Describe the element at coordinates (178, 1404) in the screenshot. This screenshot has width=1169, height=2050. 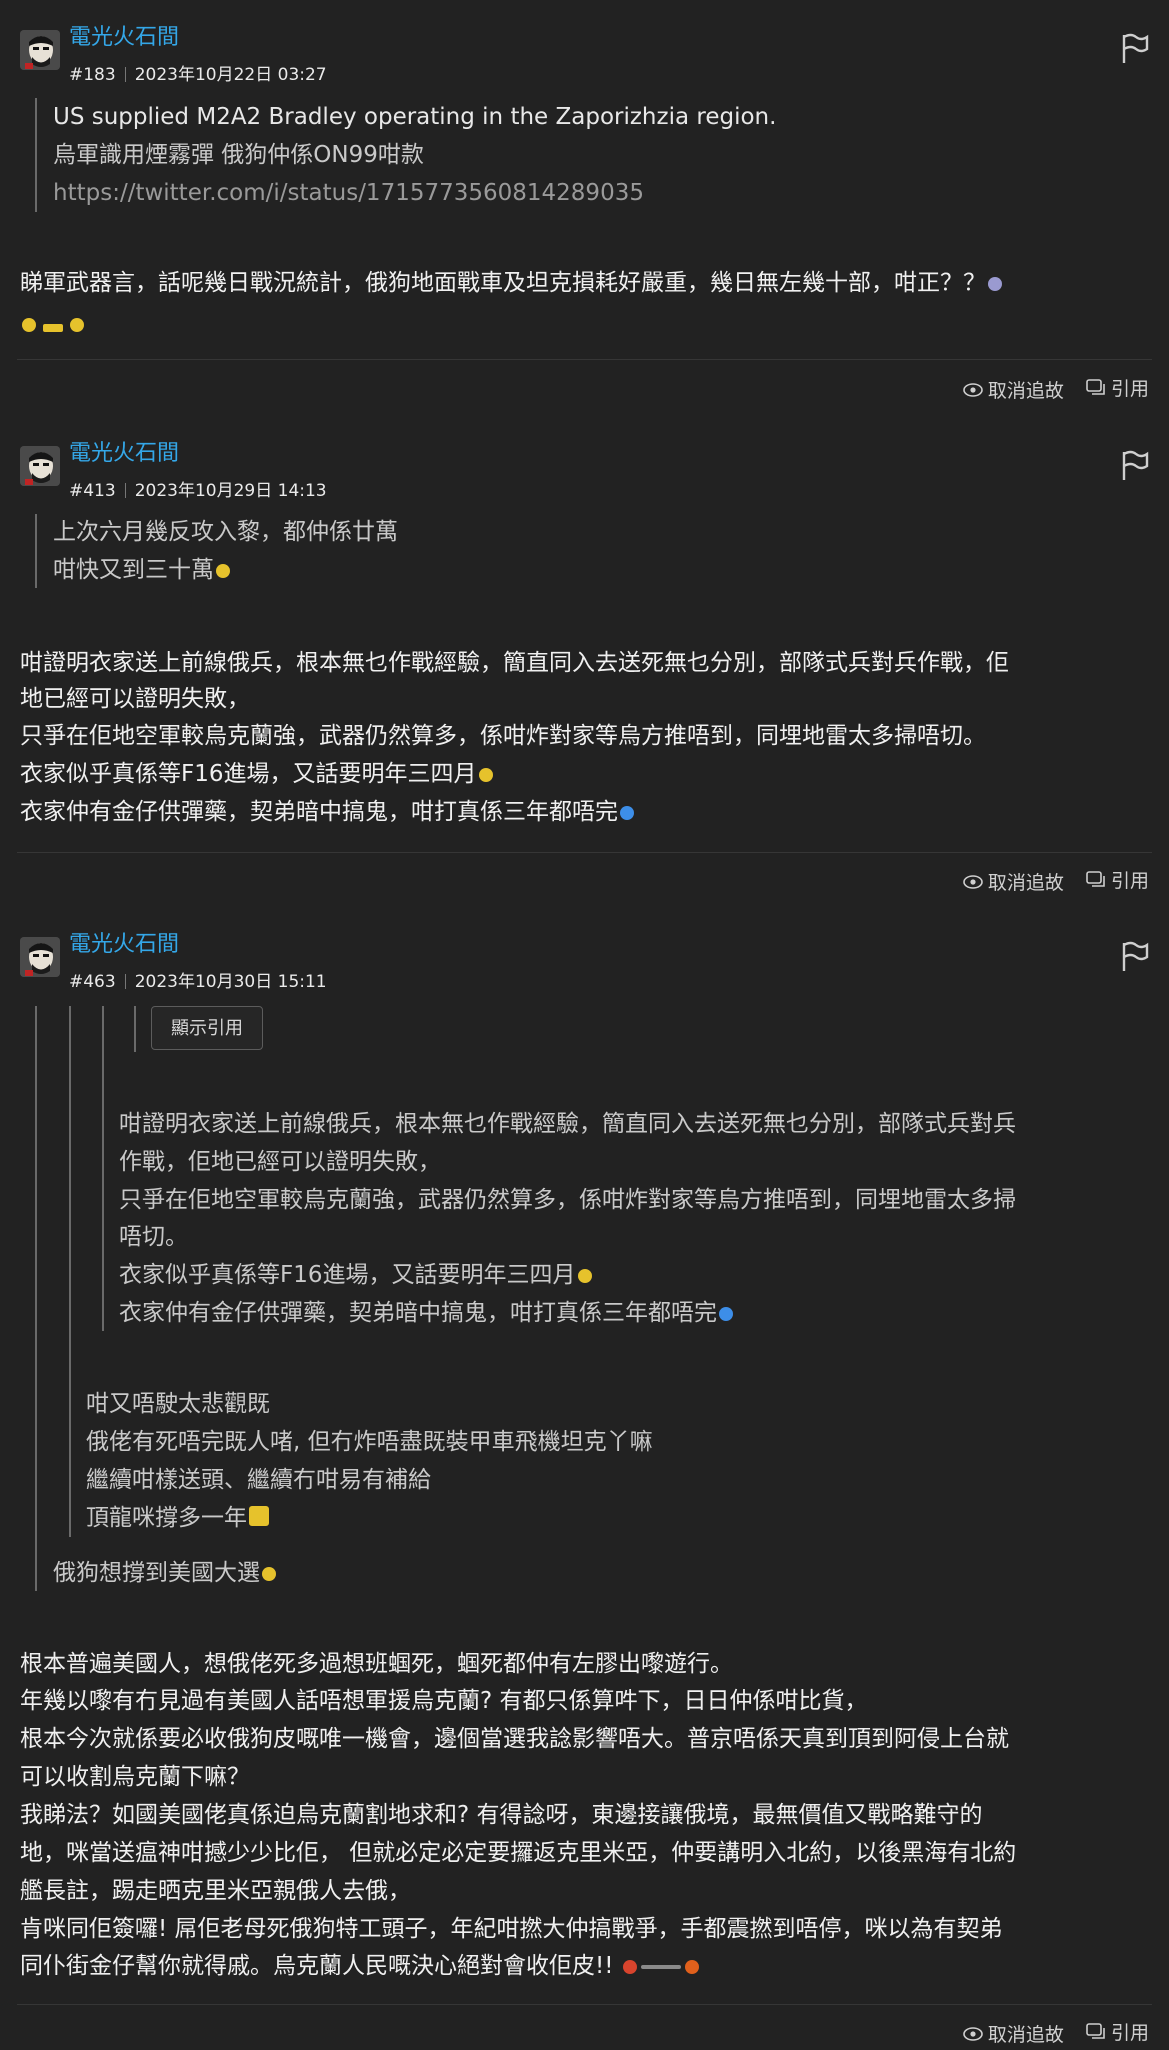
I see `mid-quote-line: 咁又唔駛太悲觀既` at that location.